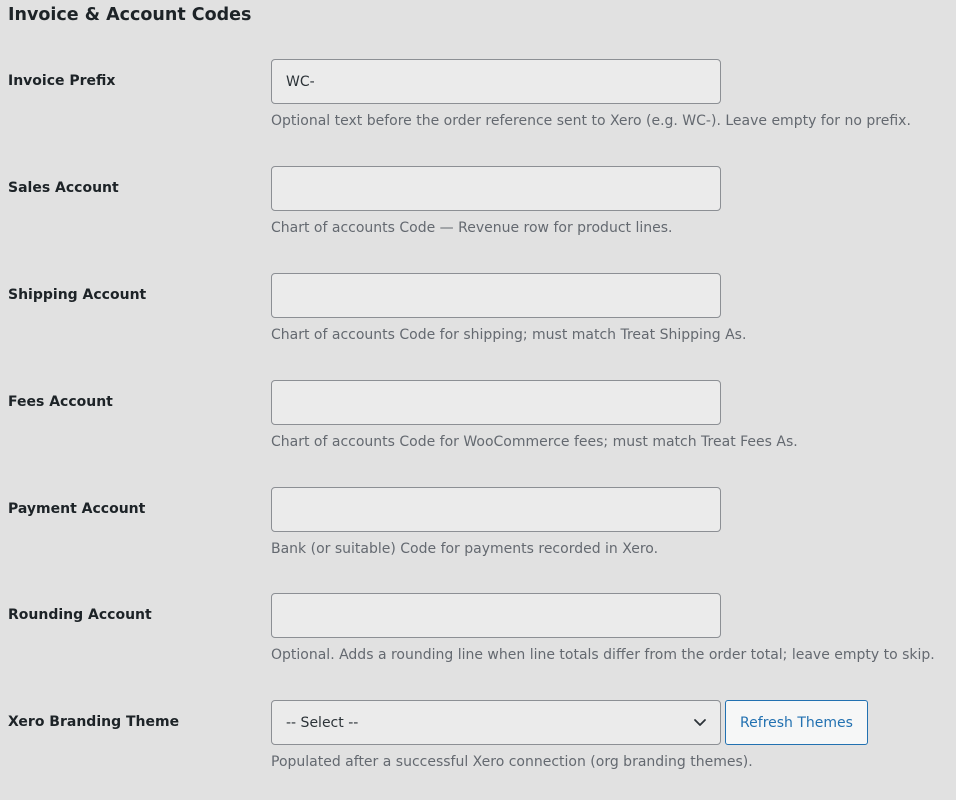 The image size is (956, 800). I want to click on fees-account-label: Fees Account, so click(60, 402).